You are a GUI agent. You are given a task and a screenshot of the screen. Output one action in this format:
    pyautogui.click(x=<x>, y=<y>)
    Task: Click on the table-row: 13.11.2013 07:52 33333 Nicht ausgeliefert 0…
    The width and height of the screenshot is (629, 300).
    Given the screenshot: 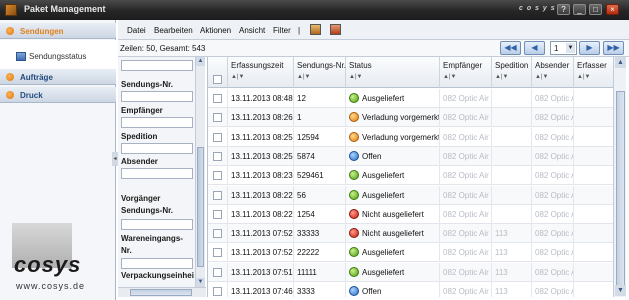 What is the action you would take?
    pyautogui.click(x=410, y=234)
    